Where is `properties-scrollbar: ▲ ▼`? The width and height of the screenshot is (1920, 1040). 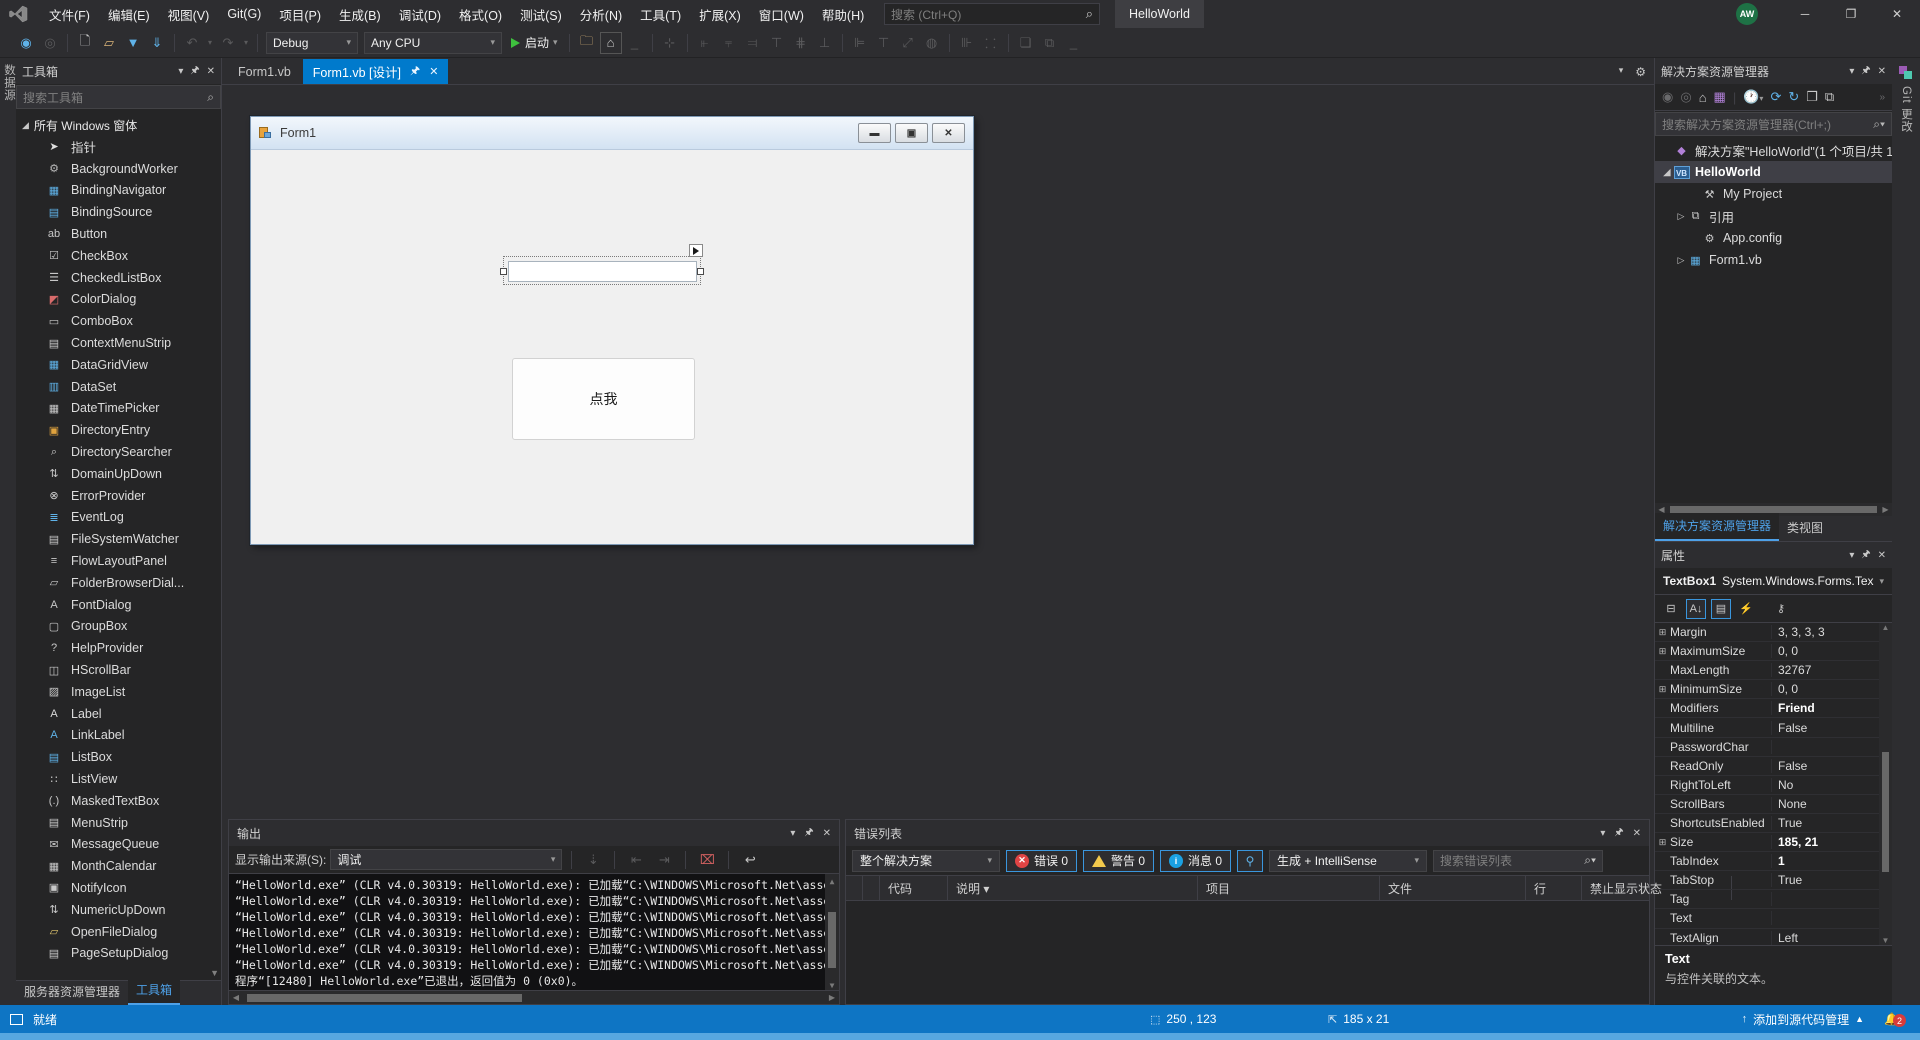
properties-scrollbar: ▲ ▼ is located at coordinates (1885, 784).